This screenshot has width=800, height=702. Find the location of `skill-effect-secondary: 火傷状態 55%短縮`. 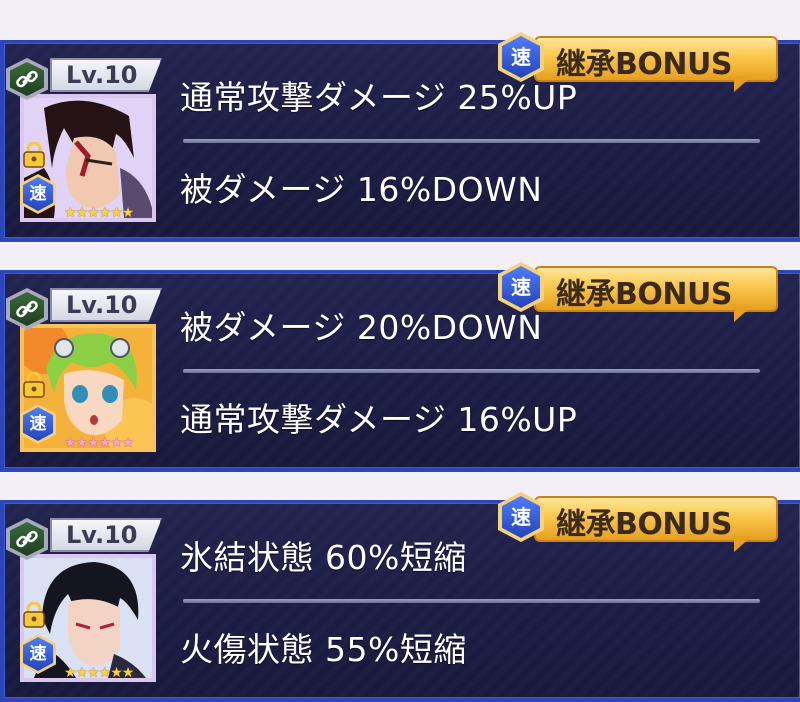

skill-effect-secondary: 火傷状態 55%短縮 is located at coordinates (323, 649).